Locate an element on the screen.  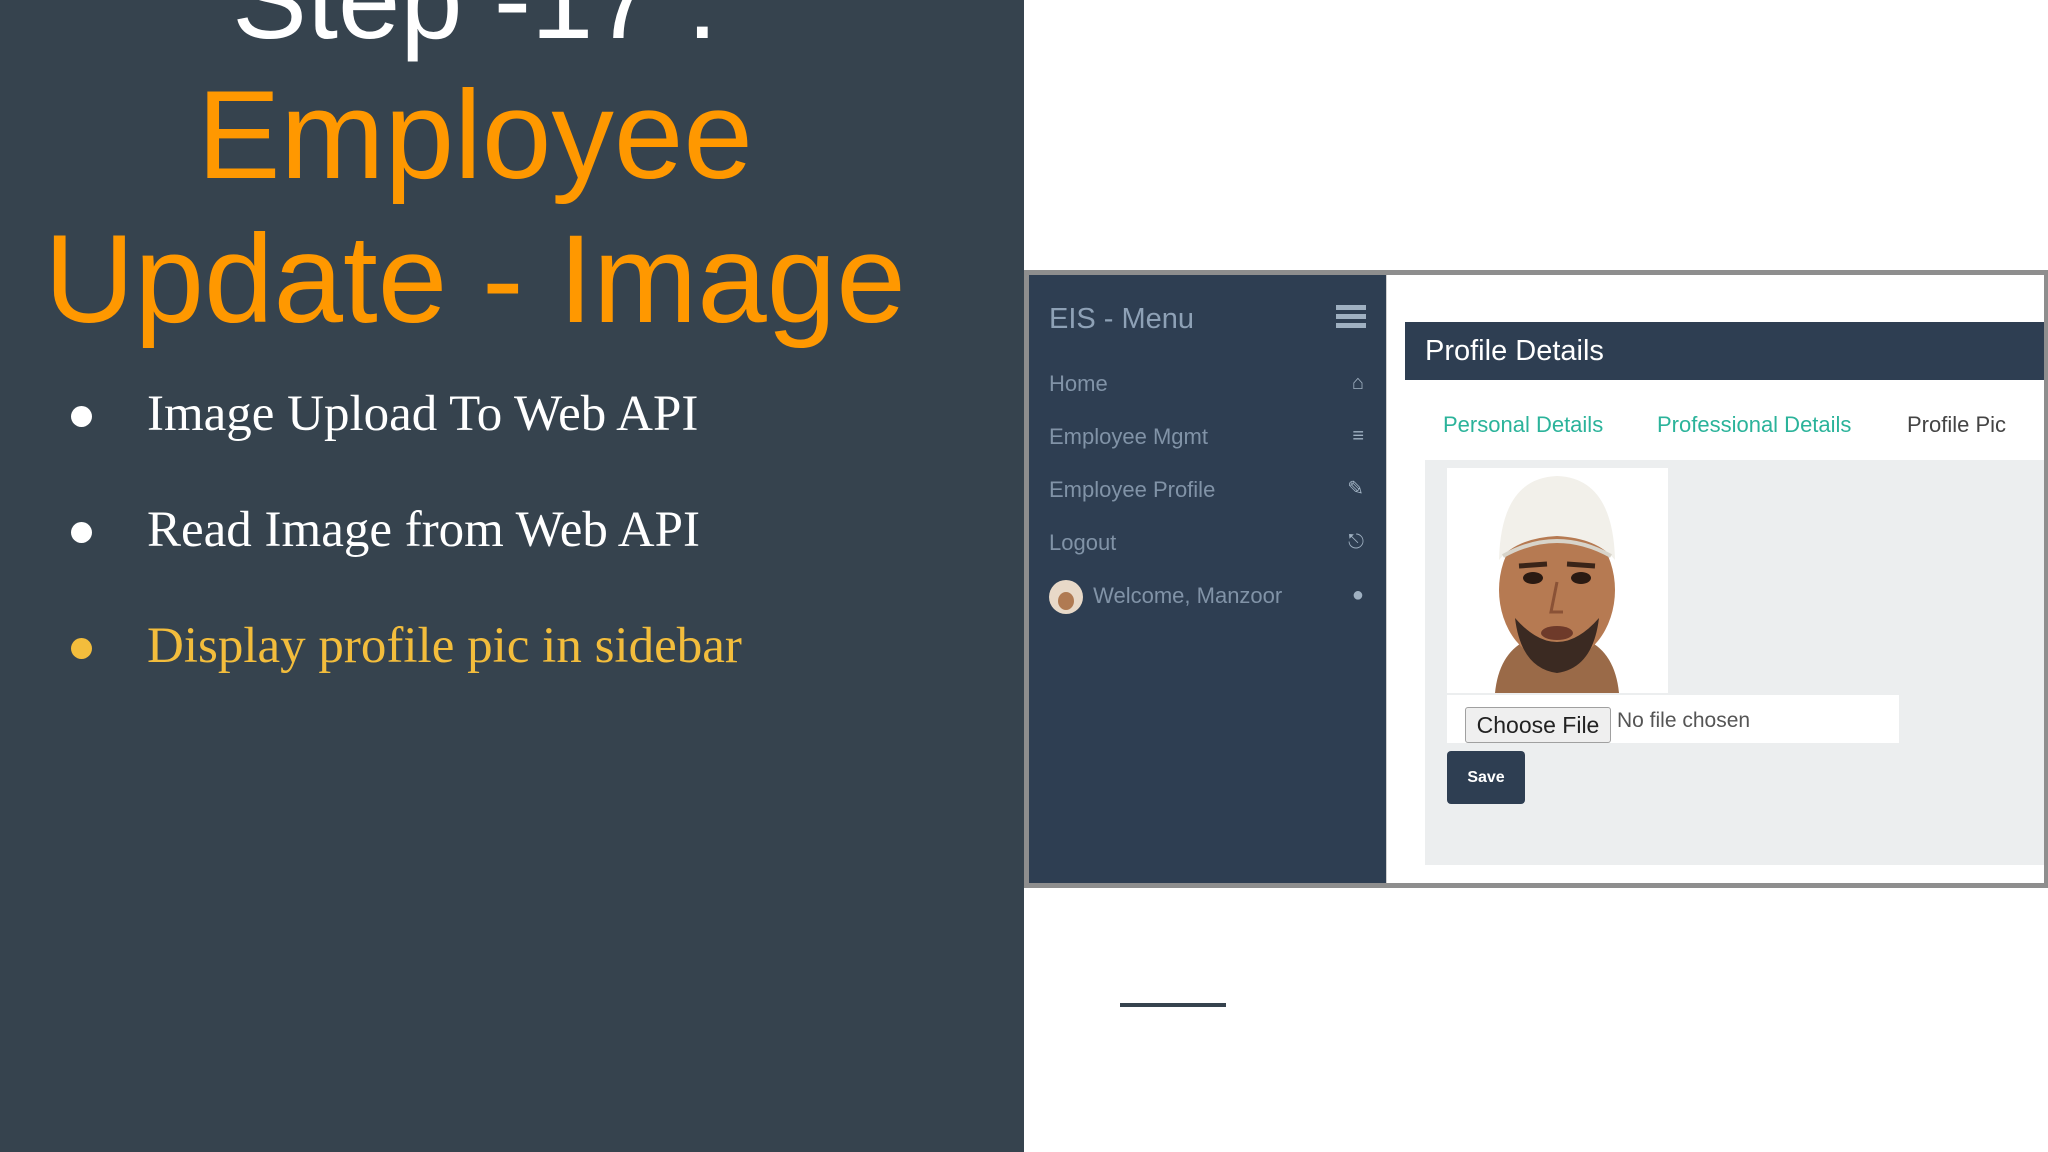
sidebar-item-welcome: Welcome, Manzoor ● is located at coordinates (1206, 595).